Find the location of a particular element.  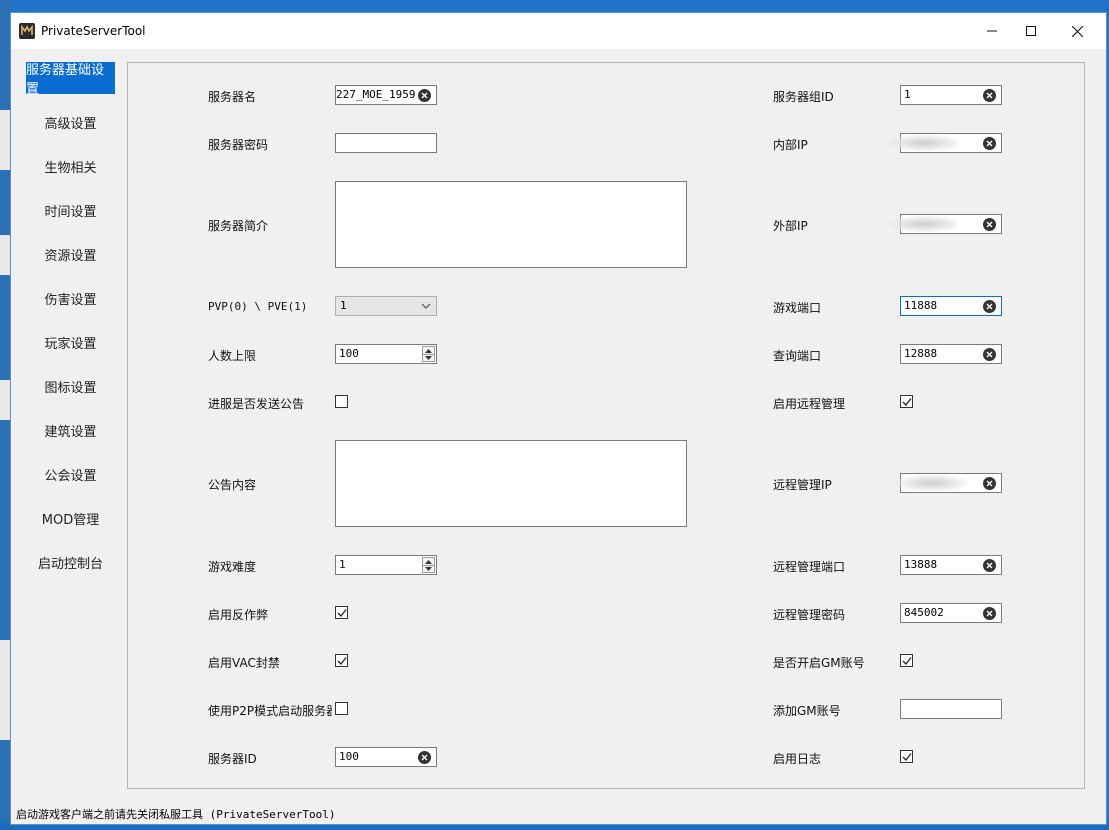

window-title: PrivateServerTool is located at coordinates (93, 31).